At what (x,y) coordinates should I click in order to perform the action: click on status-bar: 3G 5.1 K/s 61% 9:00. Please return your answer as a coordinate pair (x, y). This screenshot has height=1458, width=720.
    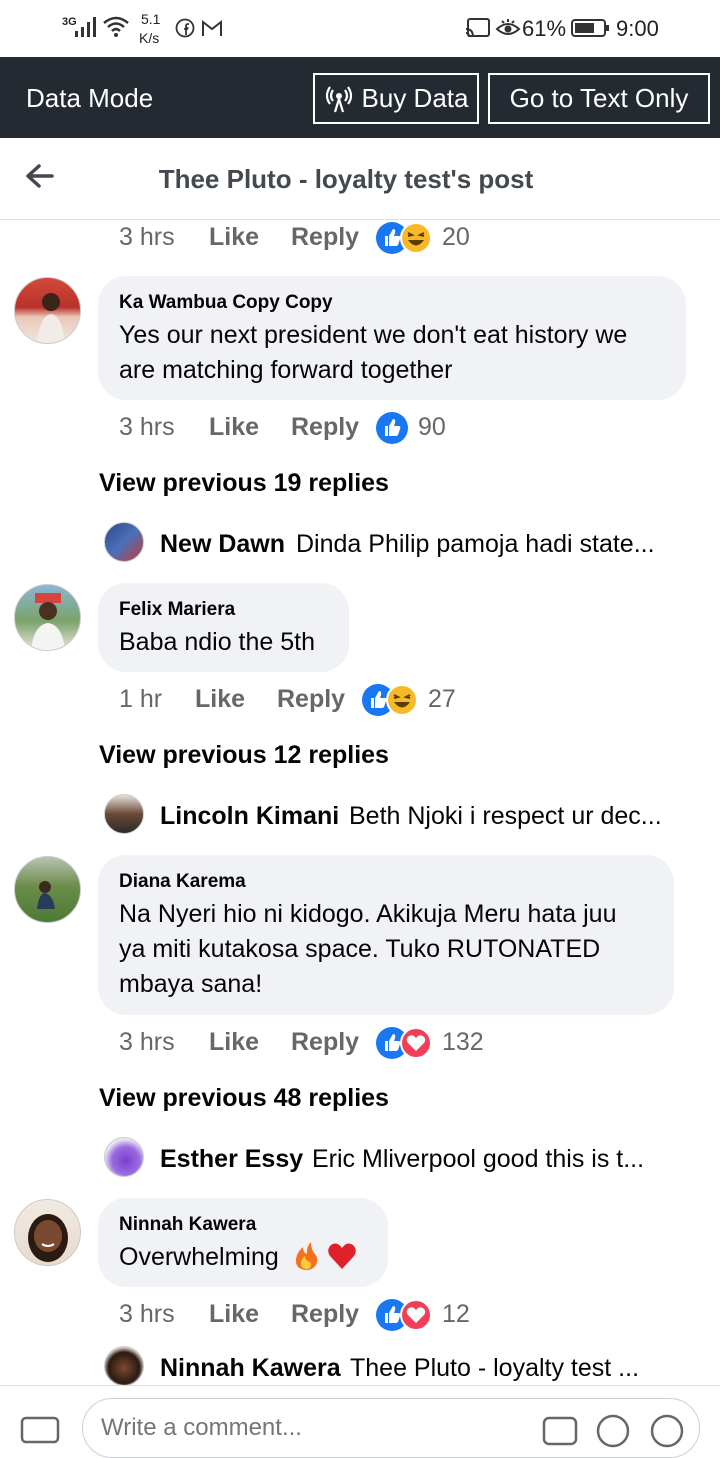
    Looking at the image, I should click on (360, 28).